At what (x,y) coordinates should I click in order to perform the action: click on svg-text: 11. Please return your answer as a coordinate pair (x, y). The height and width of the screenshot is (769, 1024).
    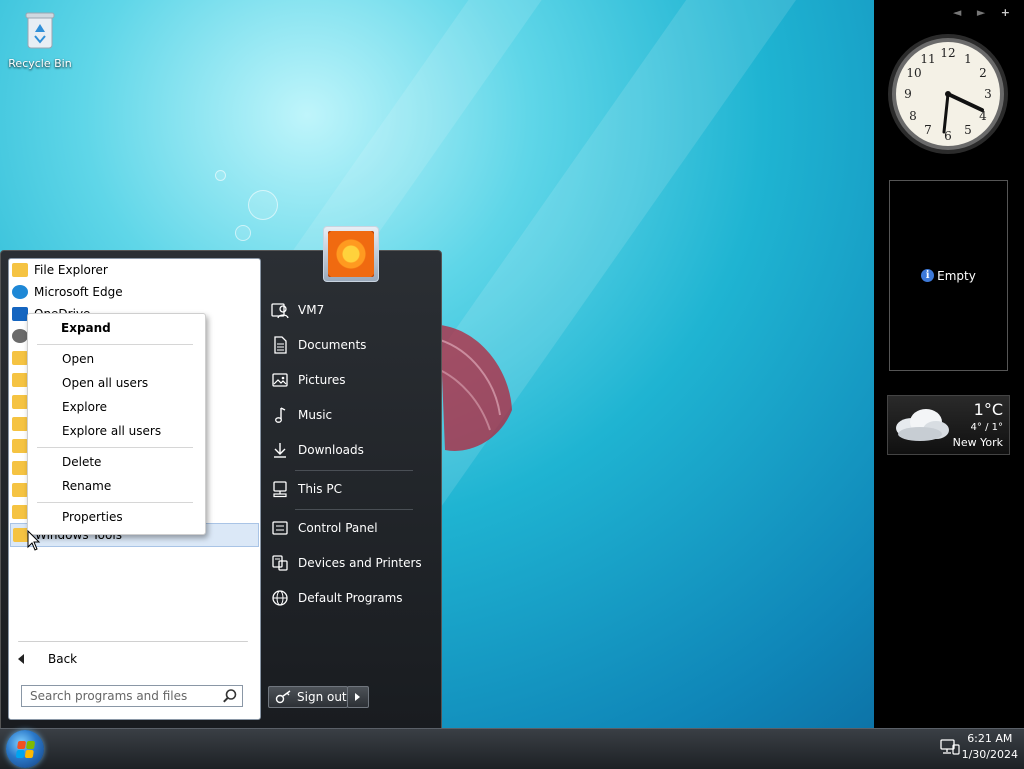
    Looking at the image, I should click on (927, 59).